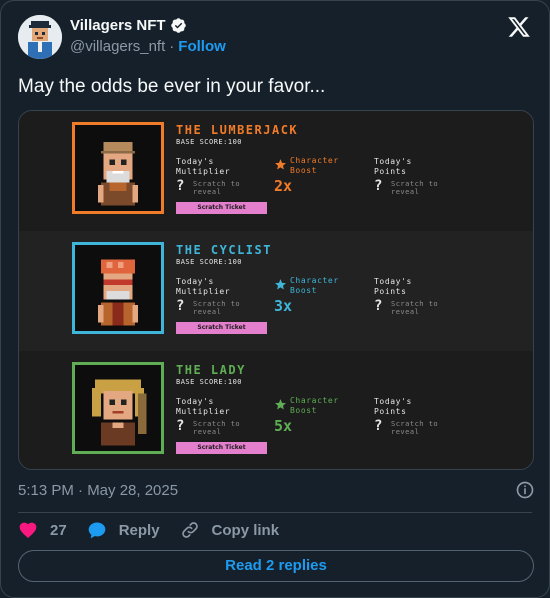  What do you see at coordinates (275, 512) in the screenshot?
I see `divider` at bounding box center [275, 512].